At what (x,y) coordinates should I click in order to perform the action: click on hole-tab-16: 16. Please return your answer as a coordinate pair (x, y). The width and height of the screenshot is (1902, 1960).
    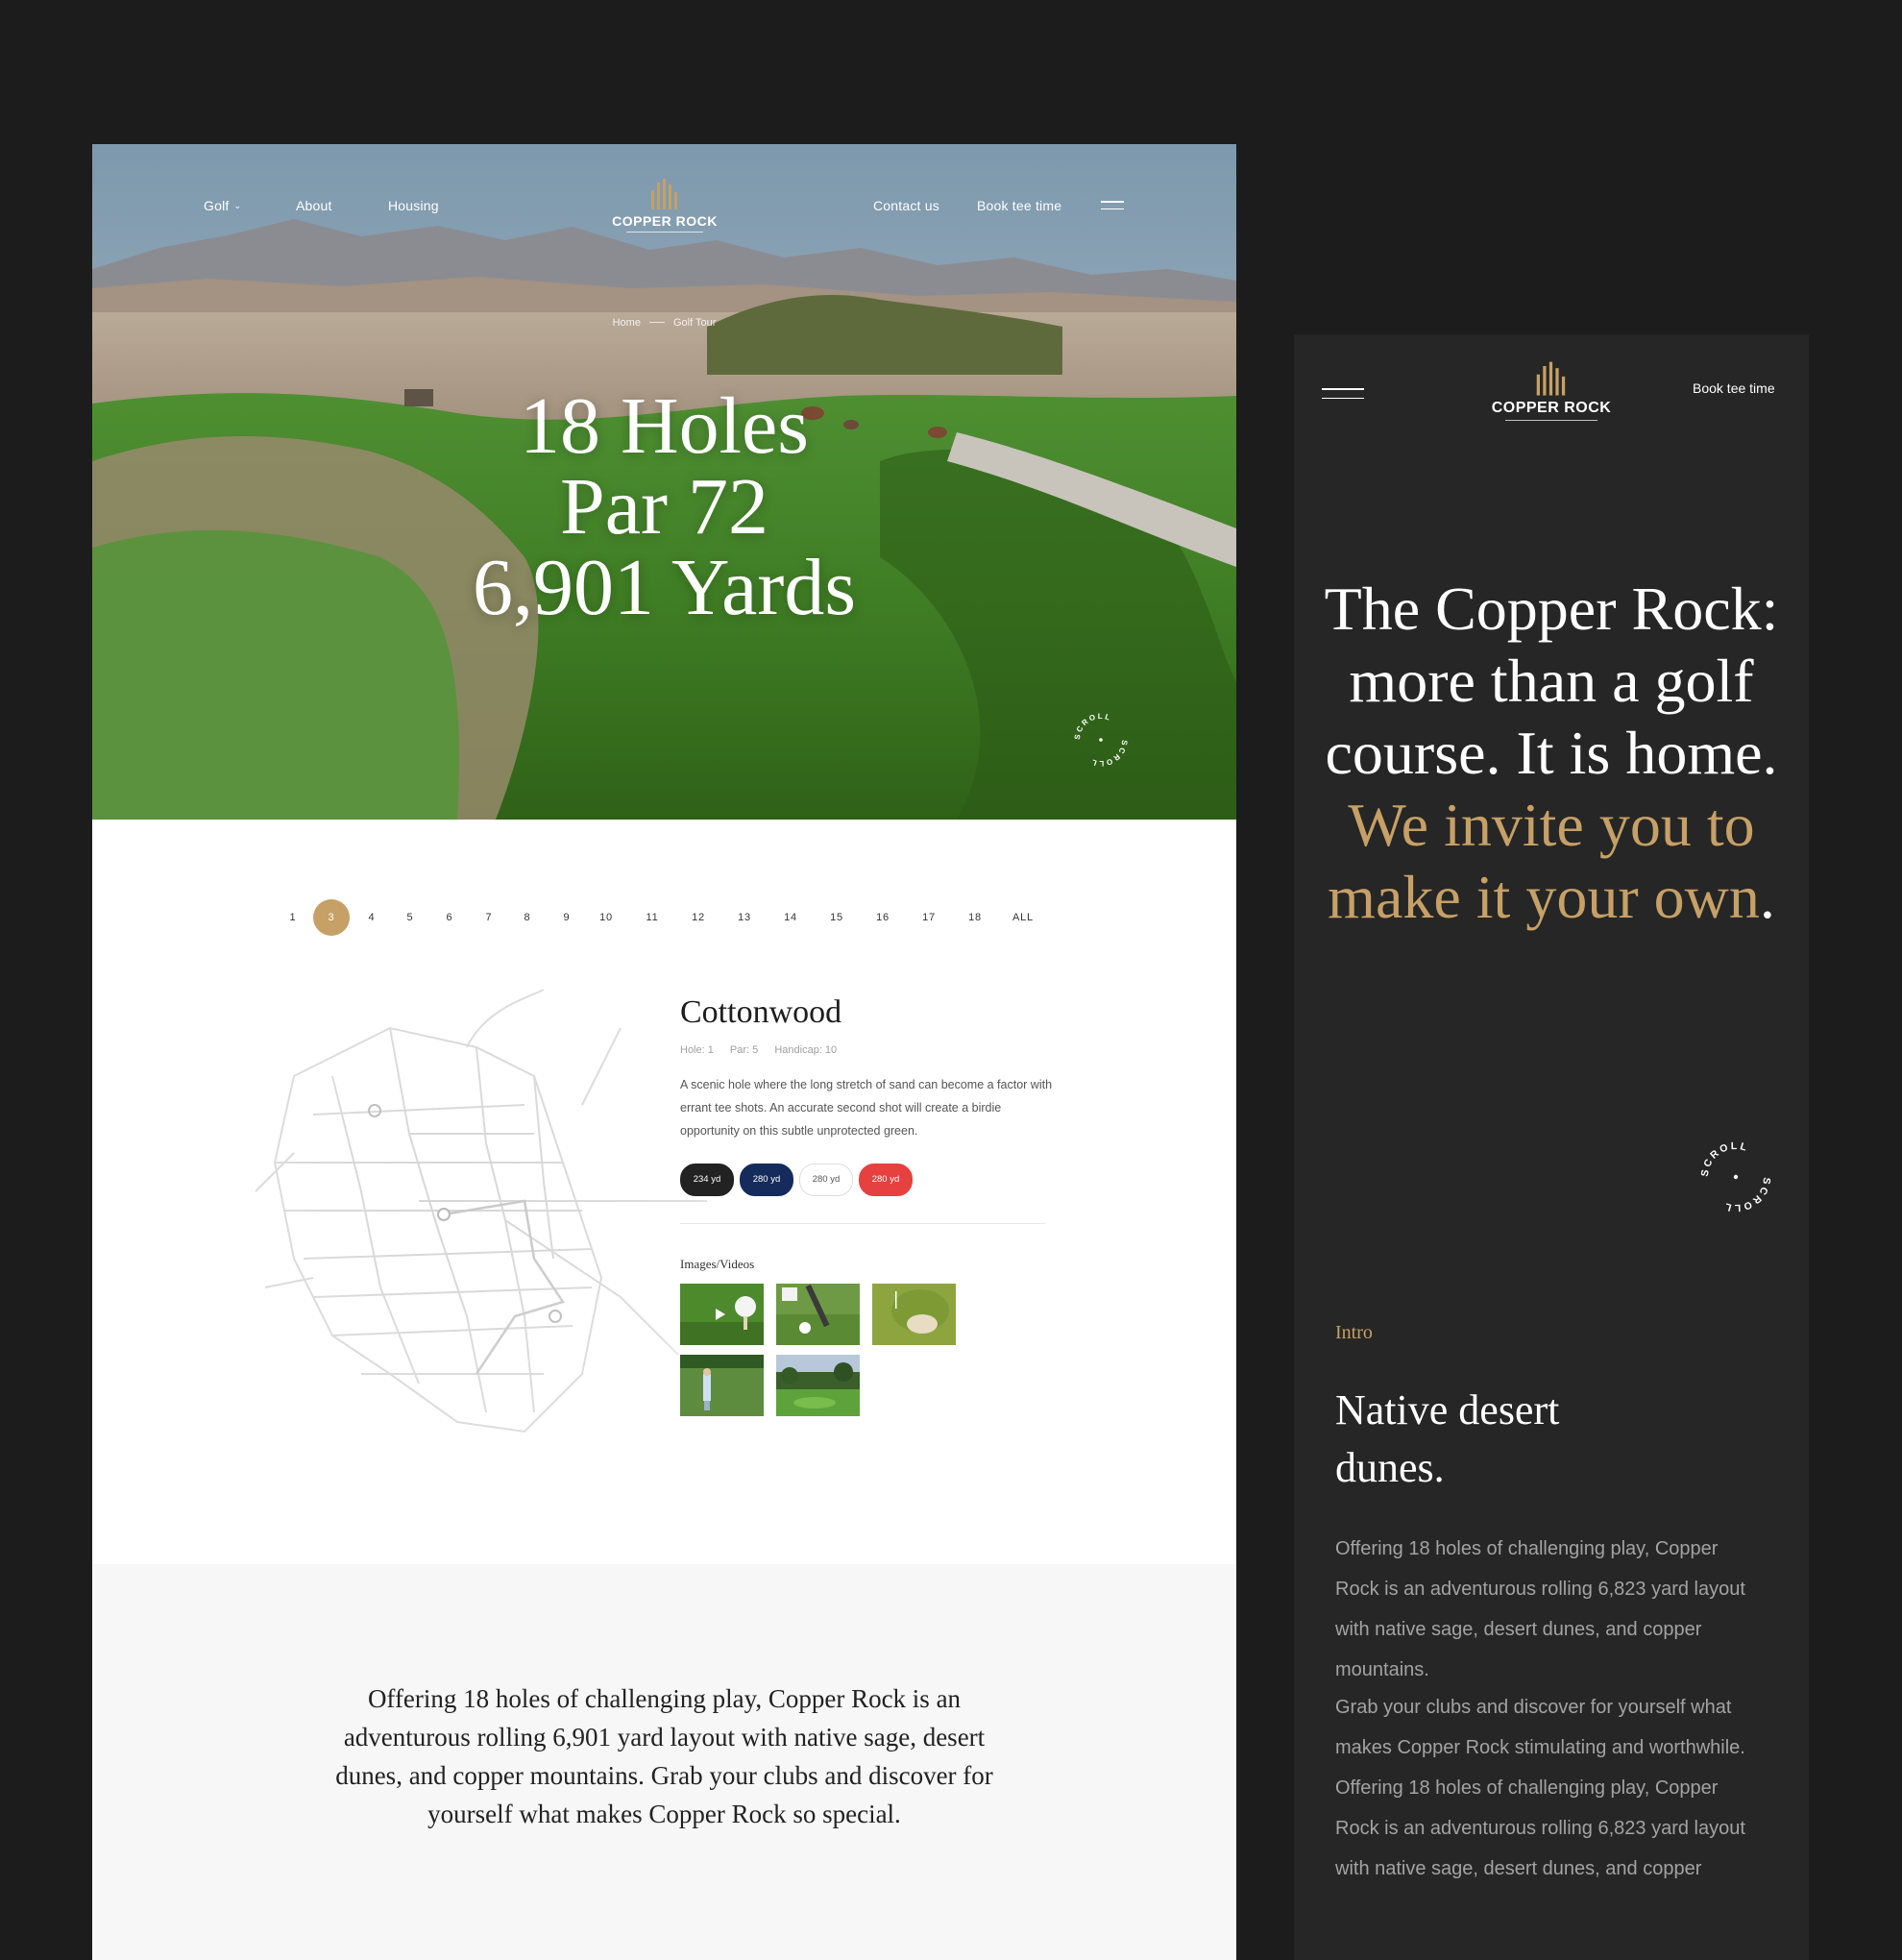
    Looking at the image, I should click on (883, 917).